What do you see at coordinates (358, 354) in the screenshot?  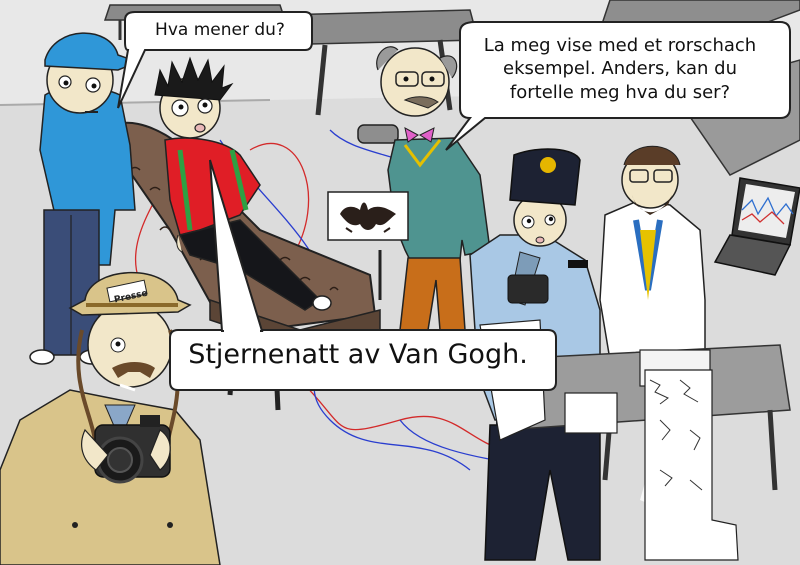 I see `speech-text-anders: Stjernenatt av Van Gogh.` at bounding box center [358, 354].